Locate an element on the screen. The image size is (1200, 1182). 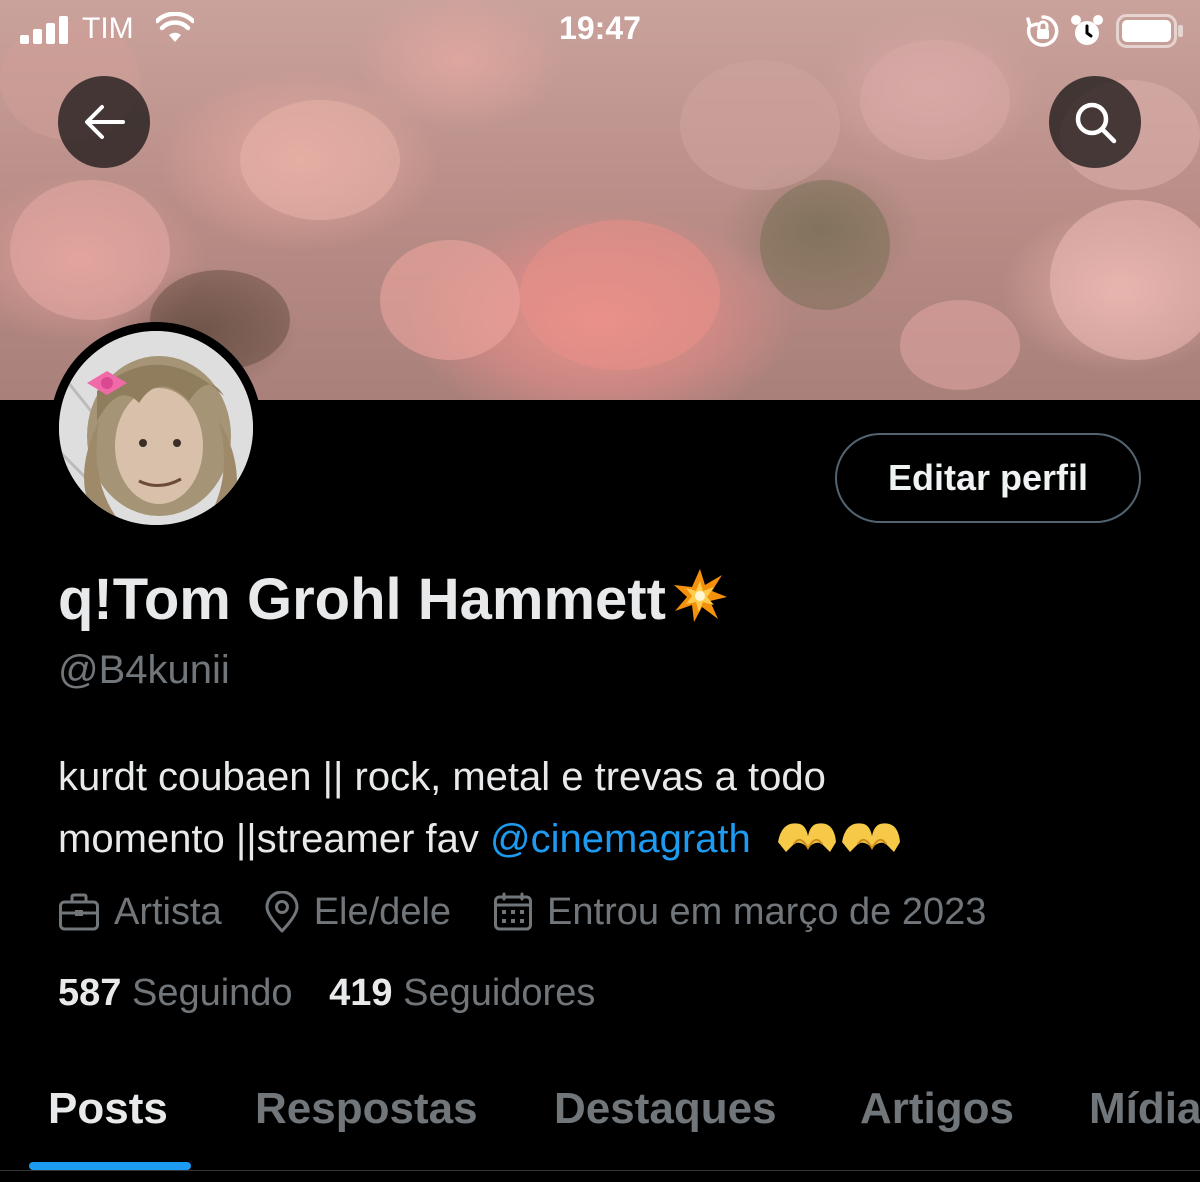
following-count: 587 is located at coordinates (90, 993).